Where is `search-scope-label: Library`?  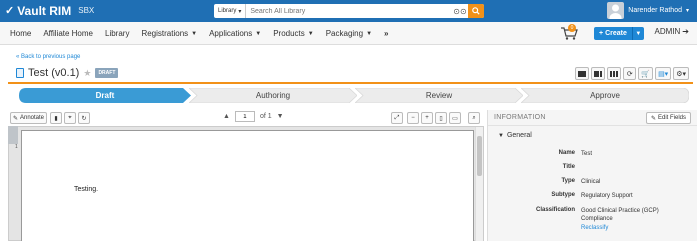
search-scope-label: Library is located at coordinates (227, 11).